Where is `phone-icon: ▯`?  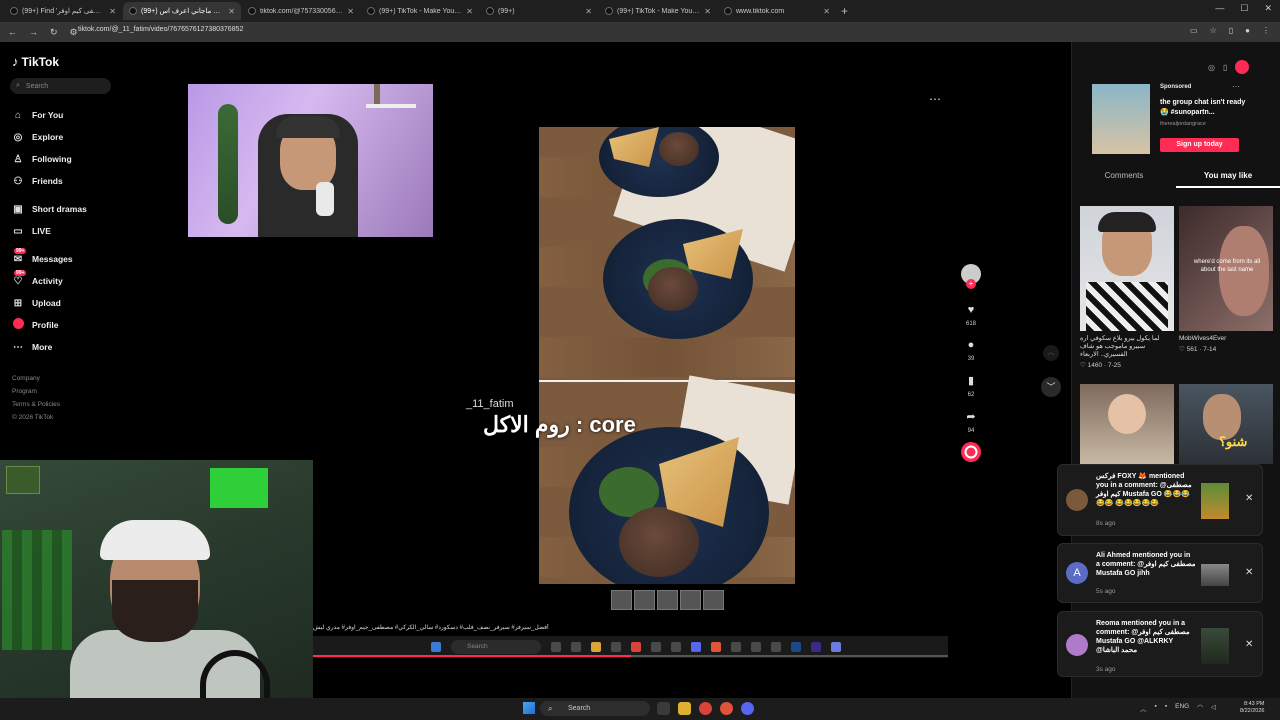
phone-icon: ▯ is located at coordinates (1225, 67).